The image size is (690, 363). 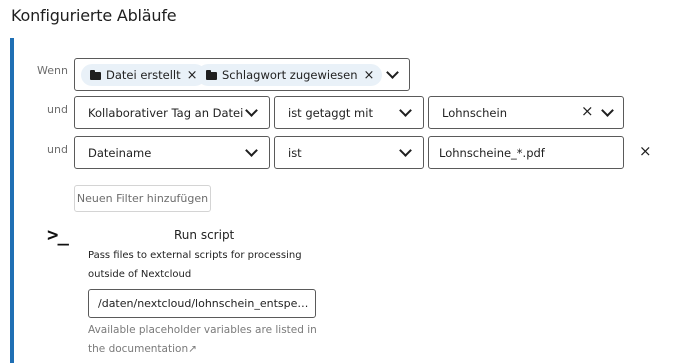 I want to click on check-field-select: Dateiname, so click(x=172, y=152).